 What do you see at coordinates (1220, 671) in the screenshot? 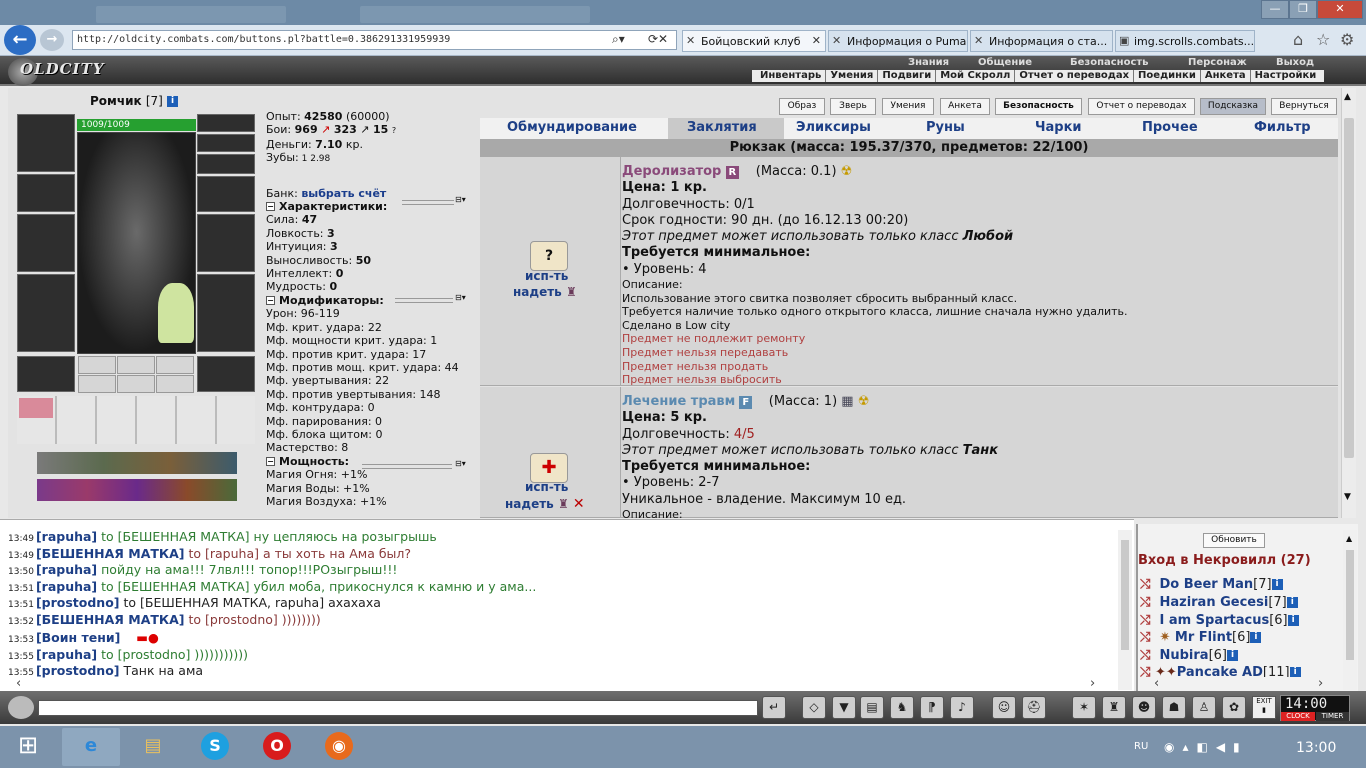
I see `online-user: ⤭ ✦✦Pancake AD[11] i` at bounding box center [1220, 671].